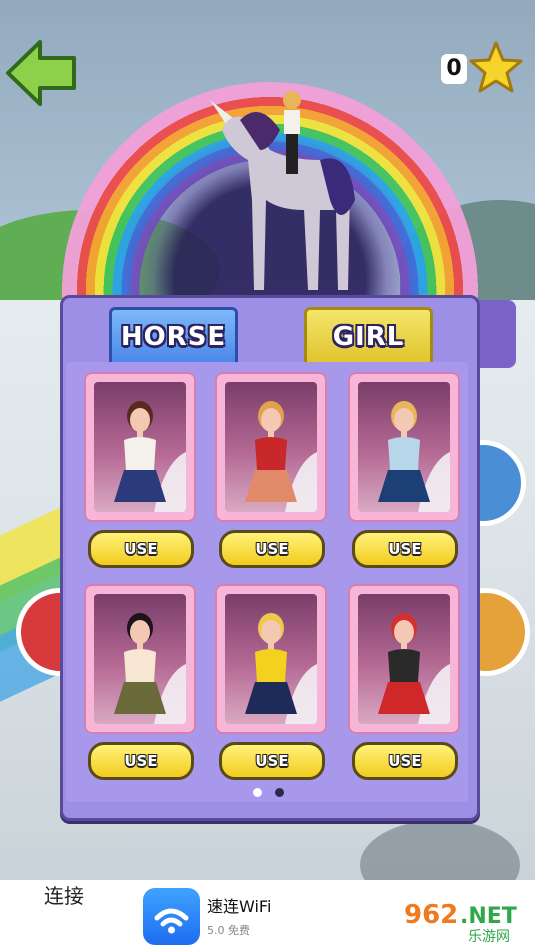 This screenshot has width=535, height=951. What do you see at coordinates (431, 915) in the screenshot?
I see `watermark-962: 962` at bounding box center [431, 915].